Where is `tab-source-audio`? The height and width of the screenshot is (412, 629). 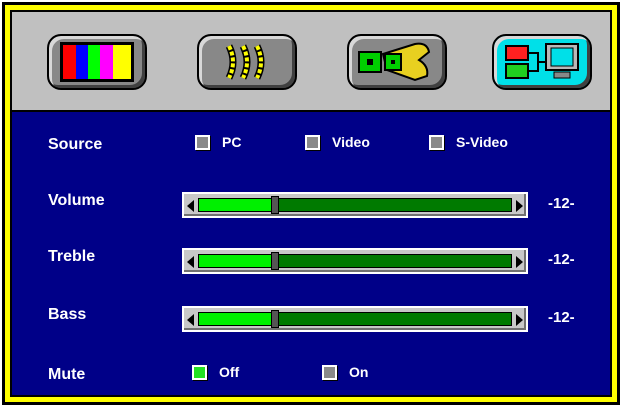 tab-source-audio is located at coordinates (542, 62).